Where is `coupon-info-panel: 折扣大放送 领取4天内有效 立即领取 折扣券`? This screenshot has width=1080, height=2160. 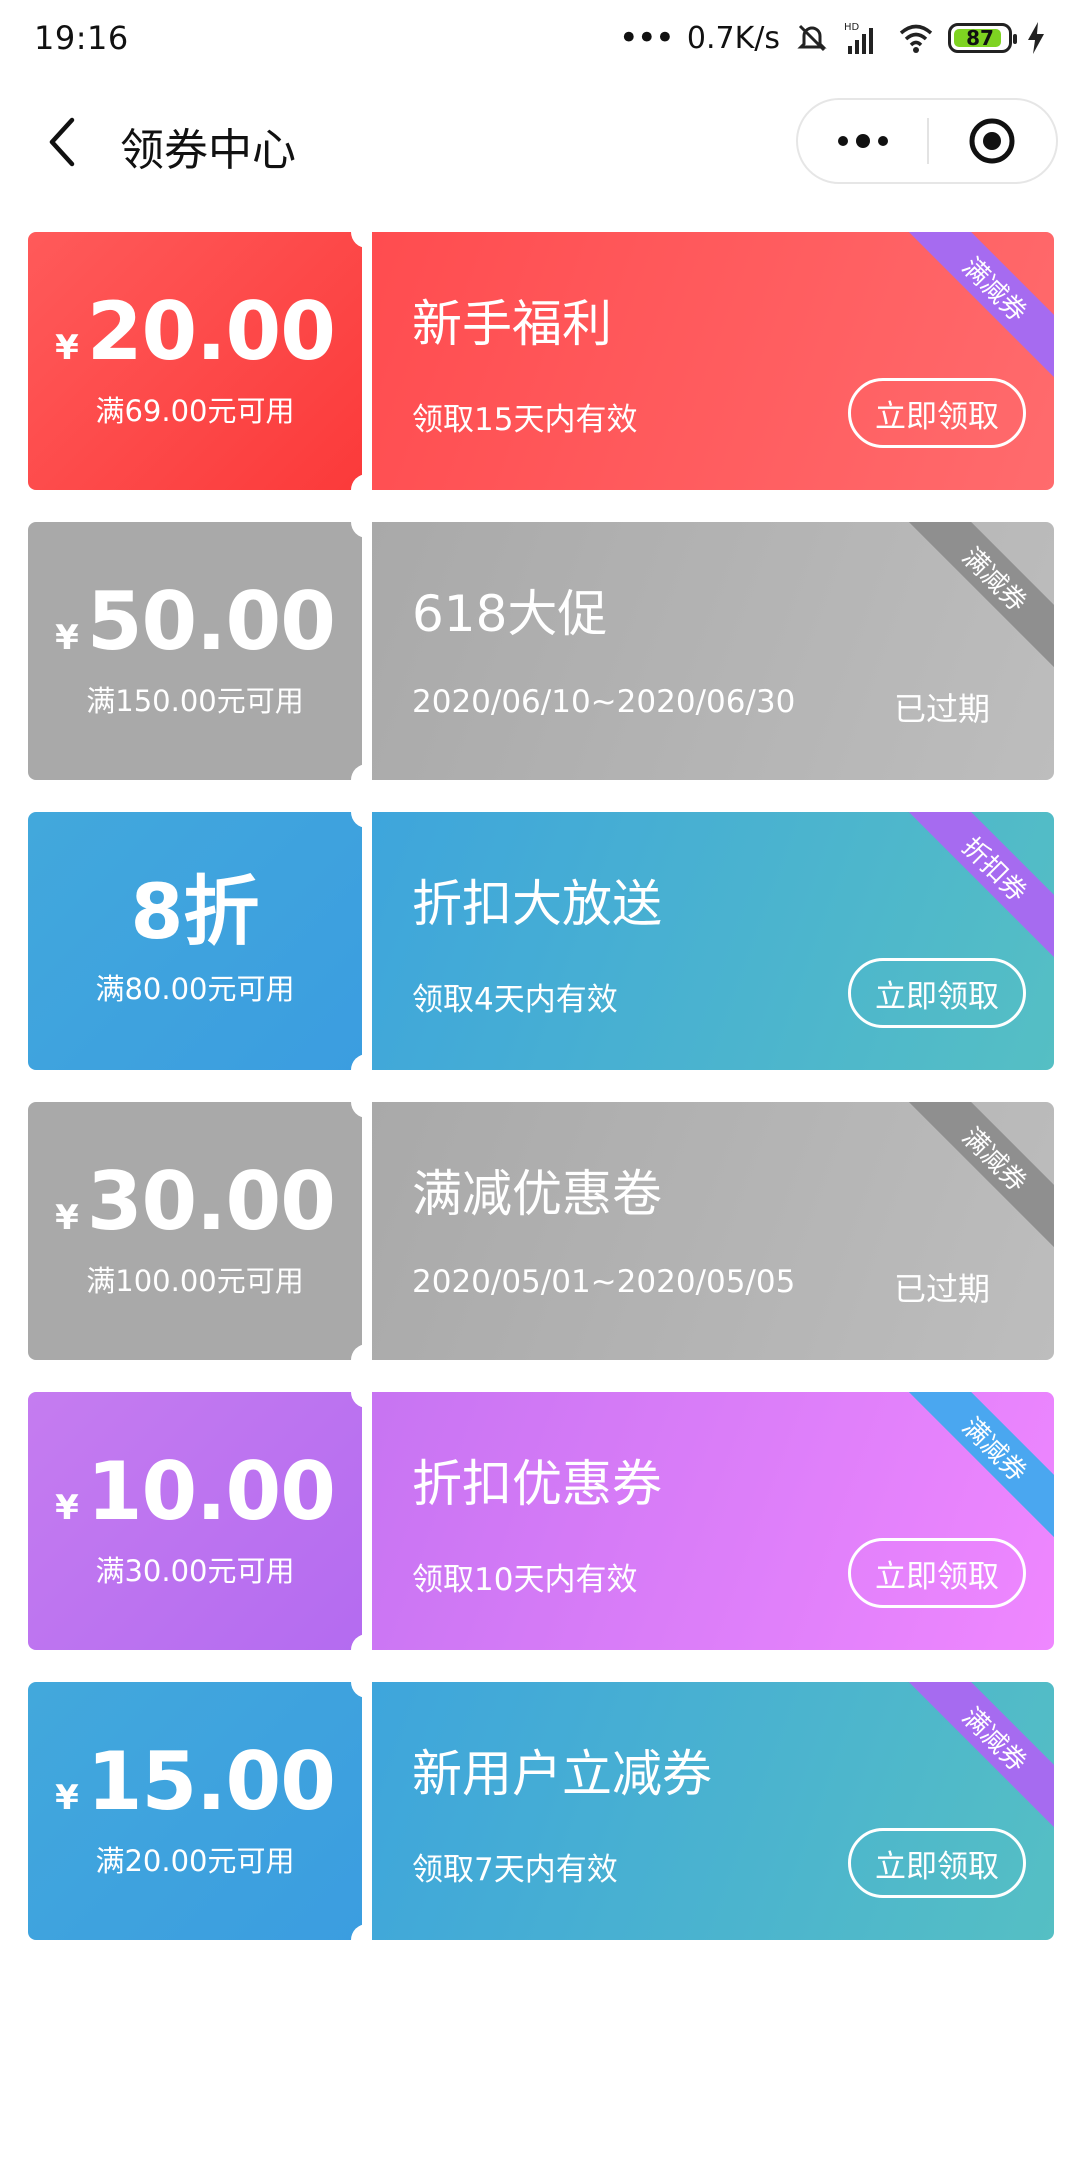
coupon-info-panel: 折扣大放送 领取4天内有效 立即领取 折扣券 is located at coordinates (713, 941).